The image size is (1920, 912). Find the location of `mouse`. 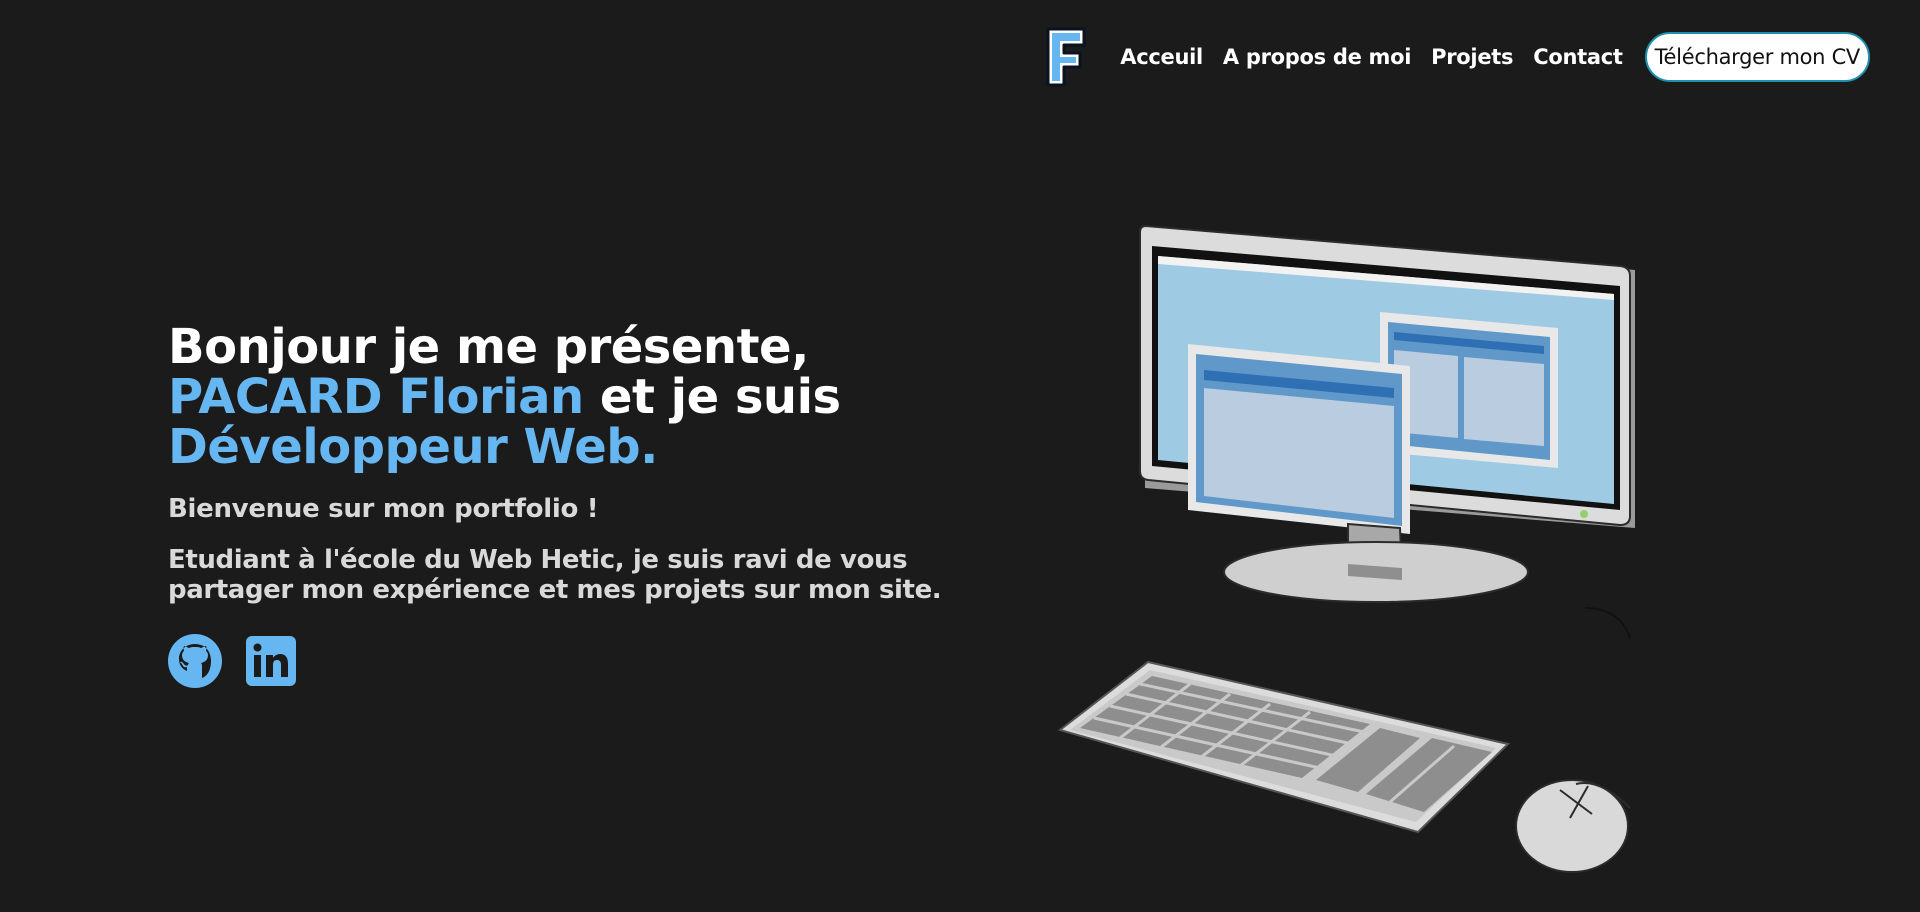

mouse is located at coordinates (1573, 740).